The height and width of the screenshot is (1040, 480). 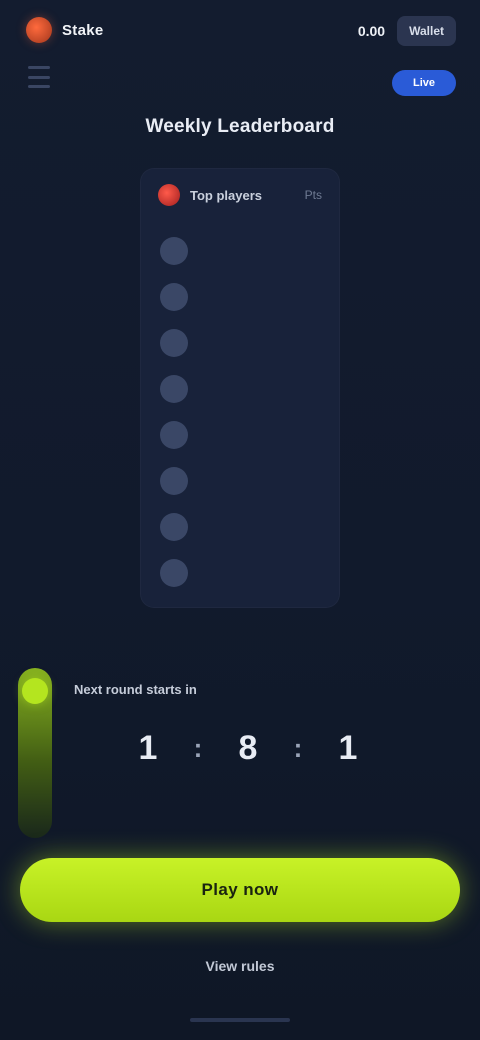 I want to click on brand: Stake, so click(x=65, y=30).